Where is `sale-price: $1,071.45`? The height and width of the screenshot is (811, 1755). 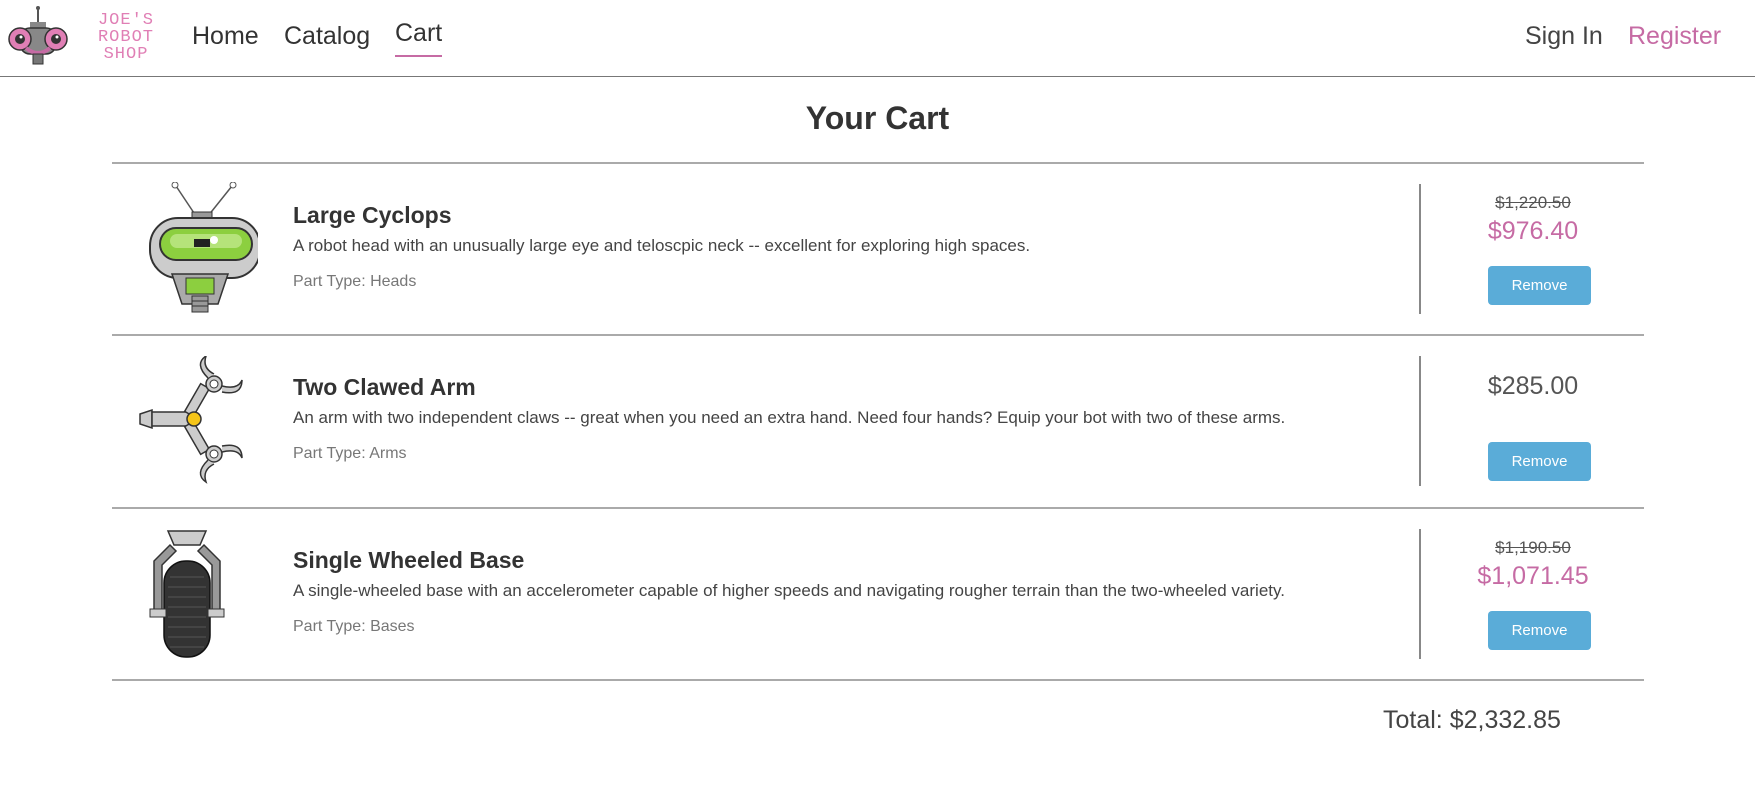
sale-price: $1,071.45 is located at coordinates (1533, 576).